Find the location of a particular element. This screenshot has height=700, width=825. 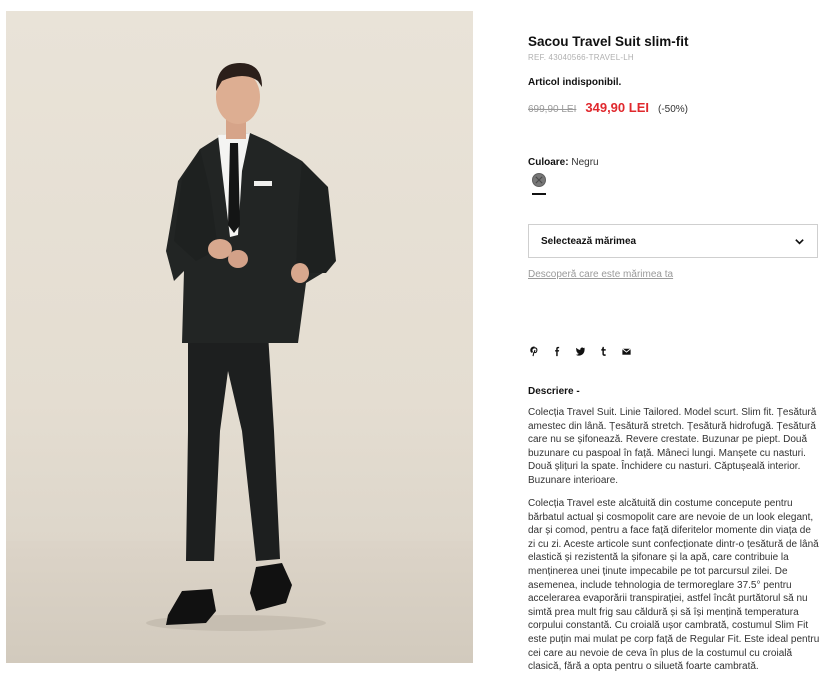

unavailable-cross-icon is located at coordinates (539, 180).